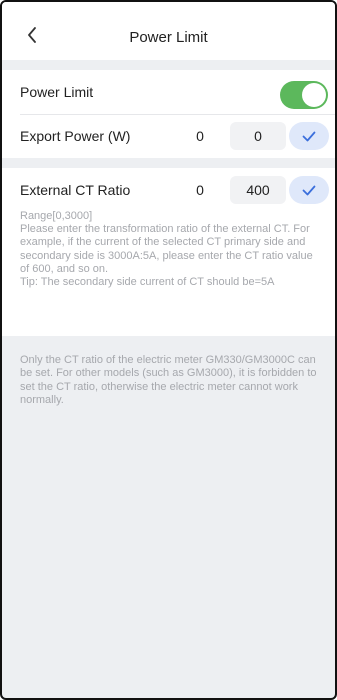 This screenshot has width=337, height=700. What do you see at coordinates (168, 136) in the screenshot?
I see `export-power-row: Export Power (W) 0 0` at bounding box center [168, 136].